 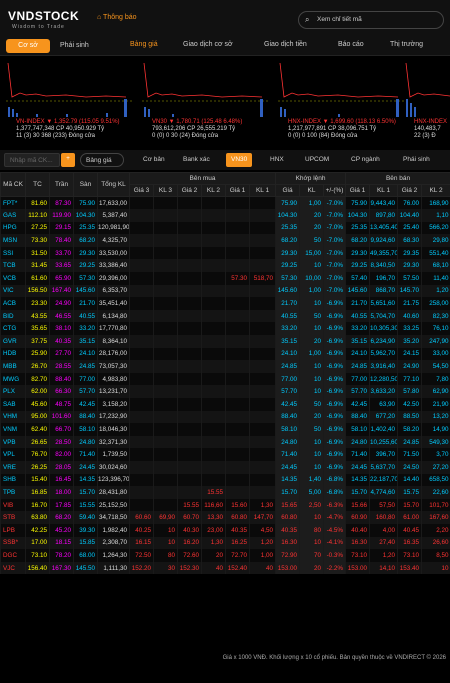 What do you see at coordinates (317, 160) in the screenshot?
I see `dropdown-upcom: UPCOM` at bounding box center [317, 160].